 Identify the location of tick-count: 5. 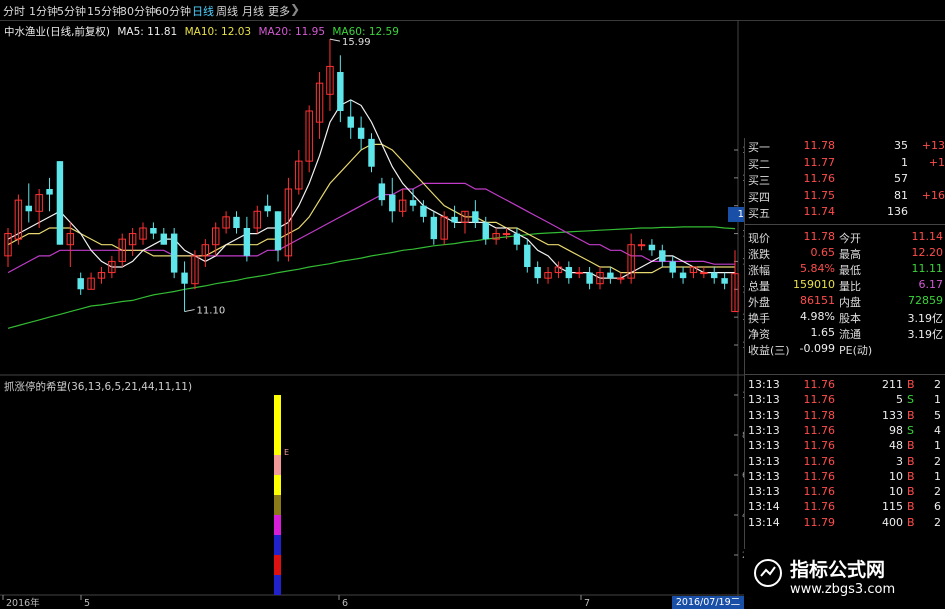
(937, 415).